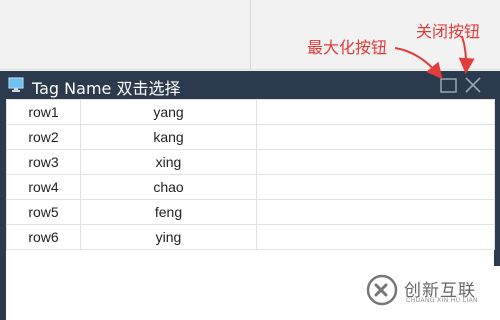 The width and height of the screenshot is (500, 320). I want to click on watermark-subtitle: CHUANG XIN HU LIAN, so click(442, 301).